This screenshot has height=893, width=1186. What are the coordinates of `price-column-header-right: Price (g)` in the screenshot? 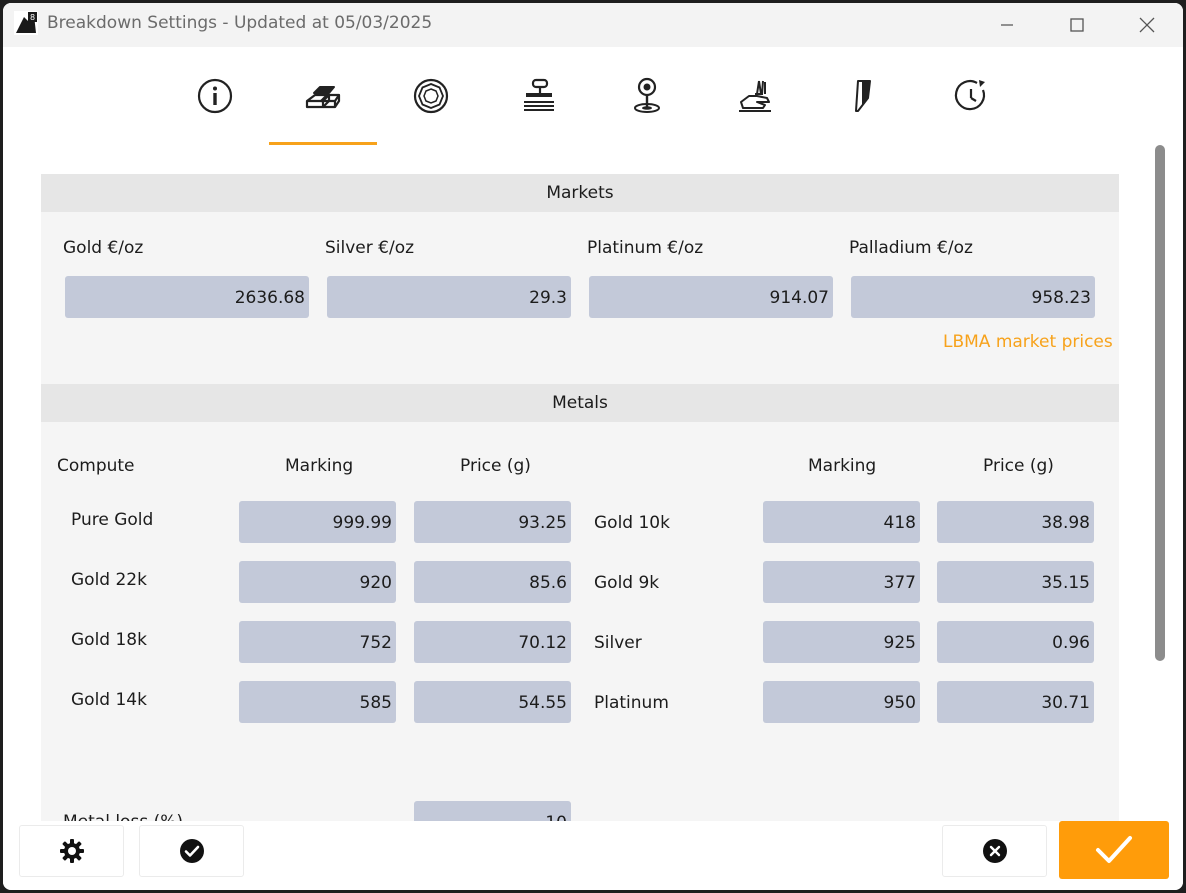 It's located at (1018, 466).